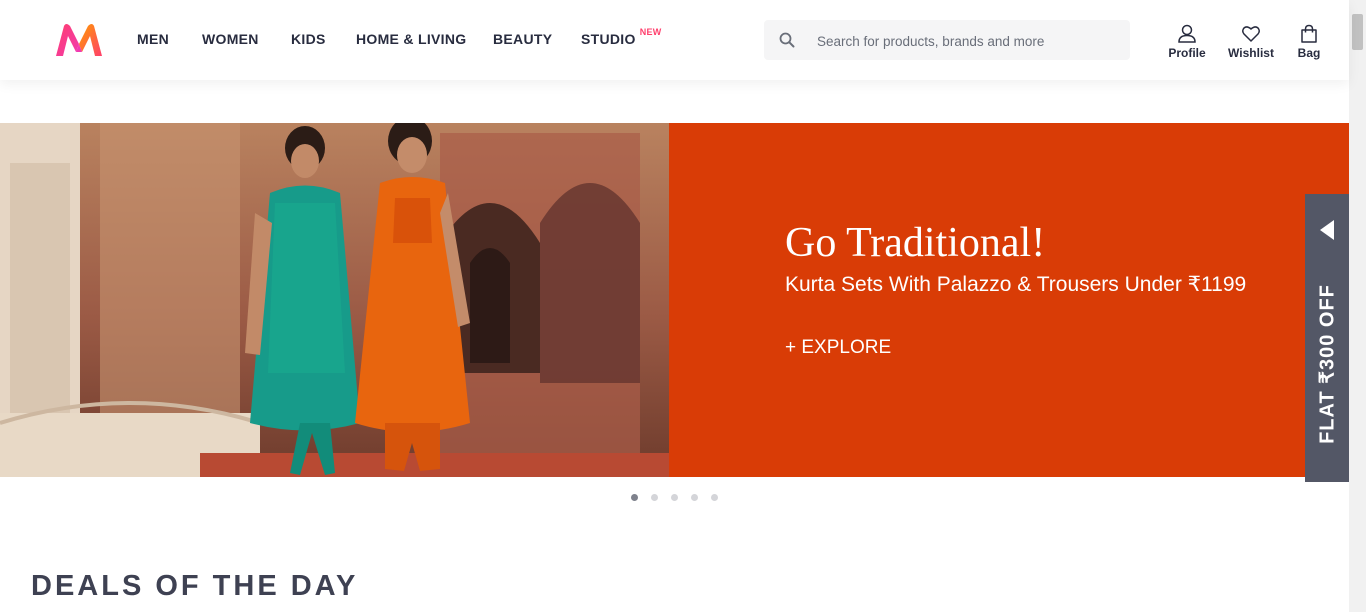  What do you see at coordinates (608, 39) in the screenshot?
I see `nav-studio-label: STUDIO` at bounding box center [608, 39].